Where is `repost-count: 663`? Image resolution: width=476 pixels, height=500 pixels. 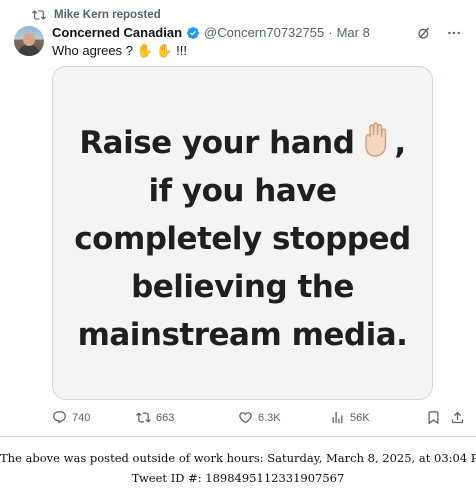 repost-count: 663 is located at coordinates (165, 417).